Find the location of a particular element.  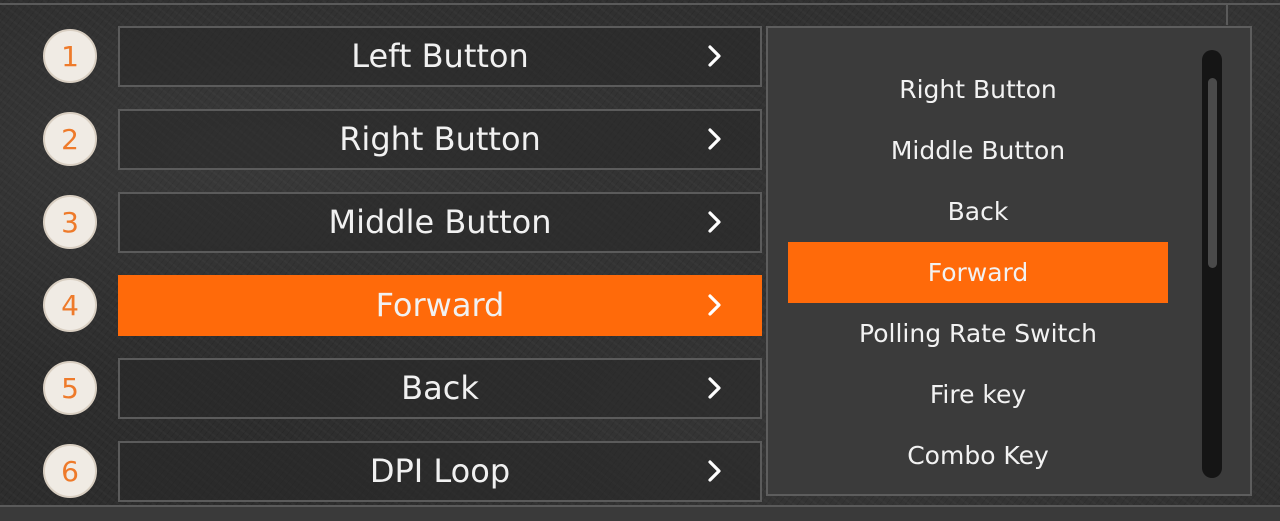

button-row-4: 4 Forward is located at coordinates (385, 306).